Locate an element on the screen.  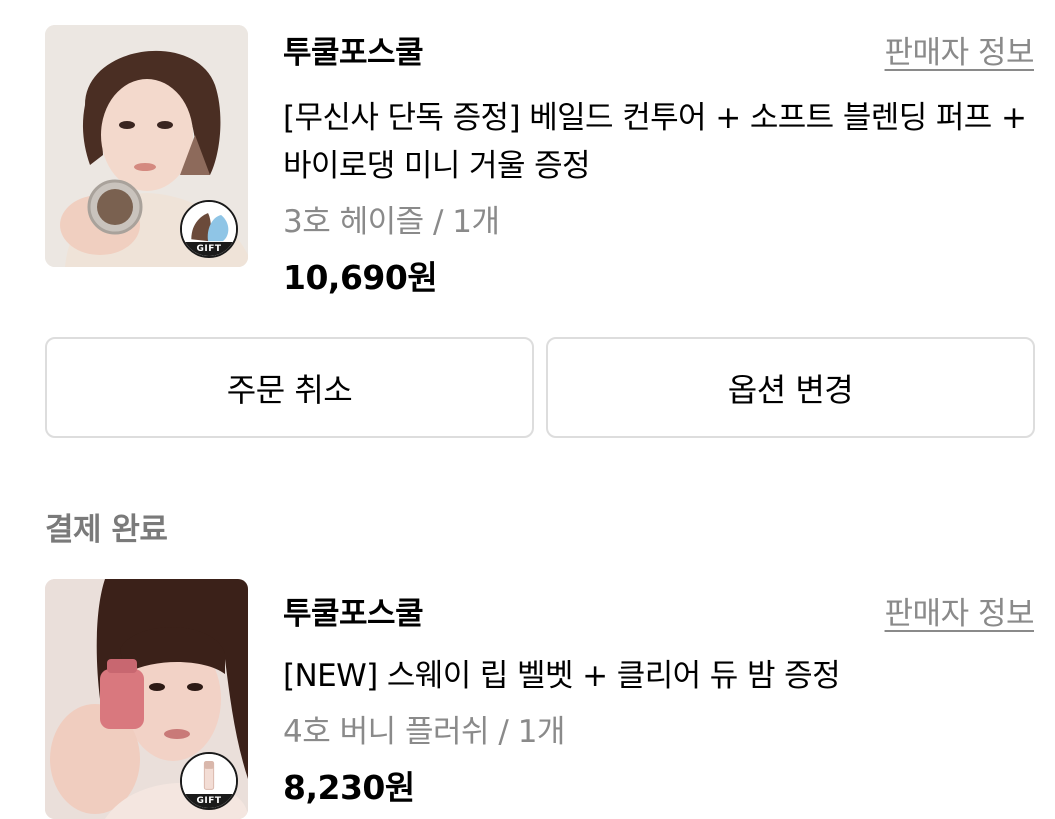
product-option: 3호 헤이즐 / 1개 is located at coordinates (391, 222).